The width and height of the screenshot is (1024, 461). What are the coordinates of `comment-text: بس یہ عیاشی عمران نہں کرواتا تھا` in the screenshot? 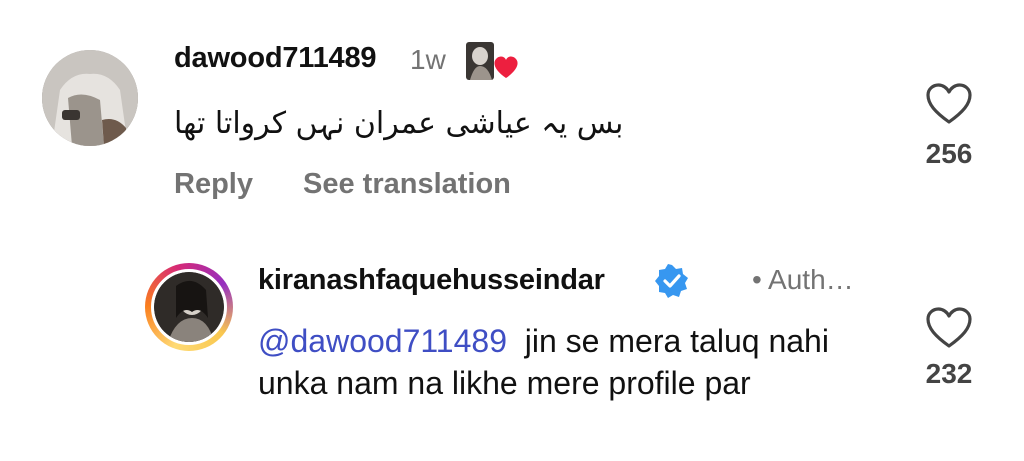 It's located at (399, 123).